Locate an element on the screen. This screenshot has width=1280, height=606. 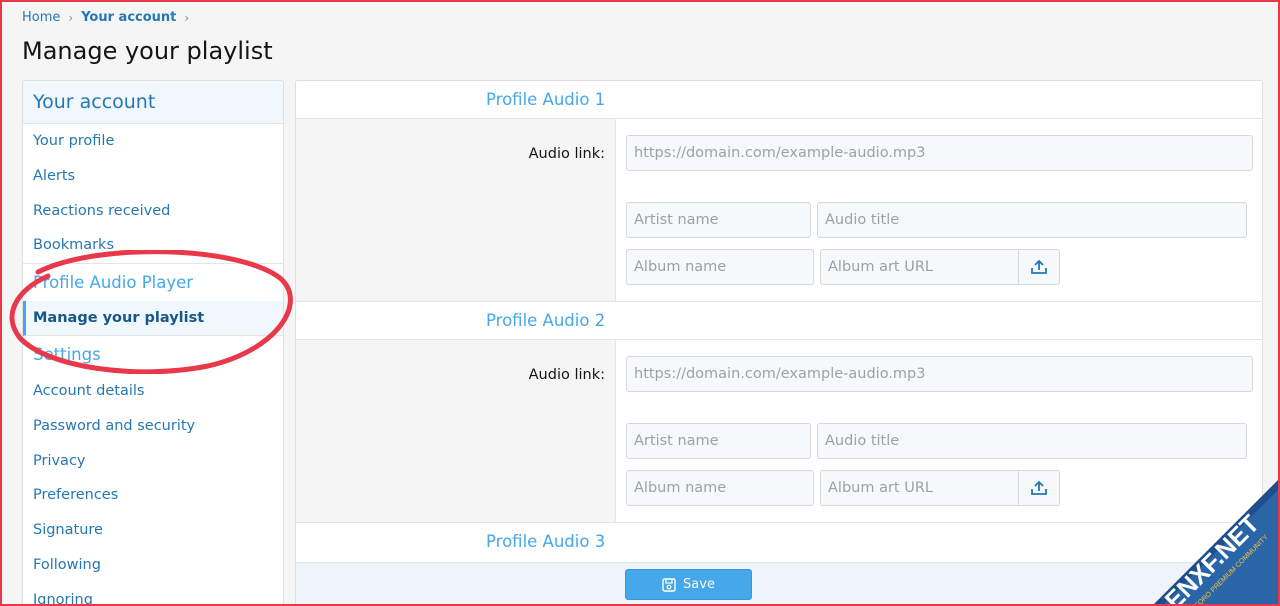
sidebar-heading: Your account is located at coordinates (153, 102).